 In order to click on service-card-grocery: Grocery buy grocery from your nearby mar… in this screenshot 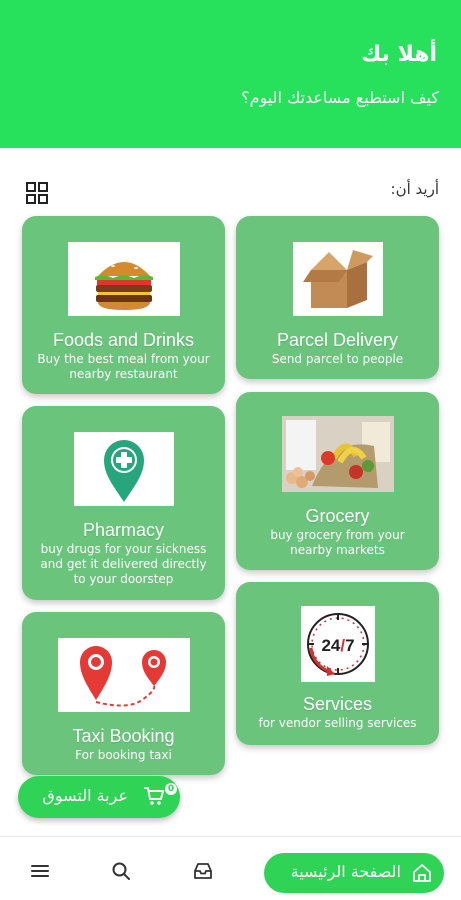, I will do `click(337, 481)`.